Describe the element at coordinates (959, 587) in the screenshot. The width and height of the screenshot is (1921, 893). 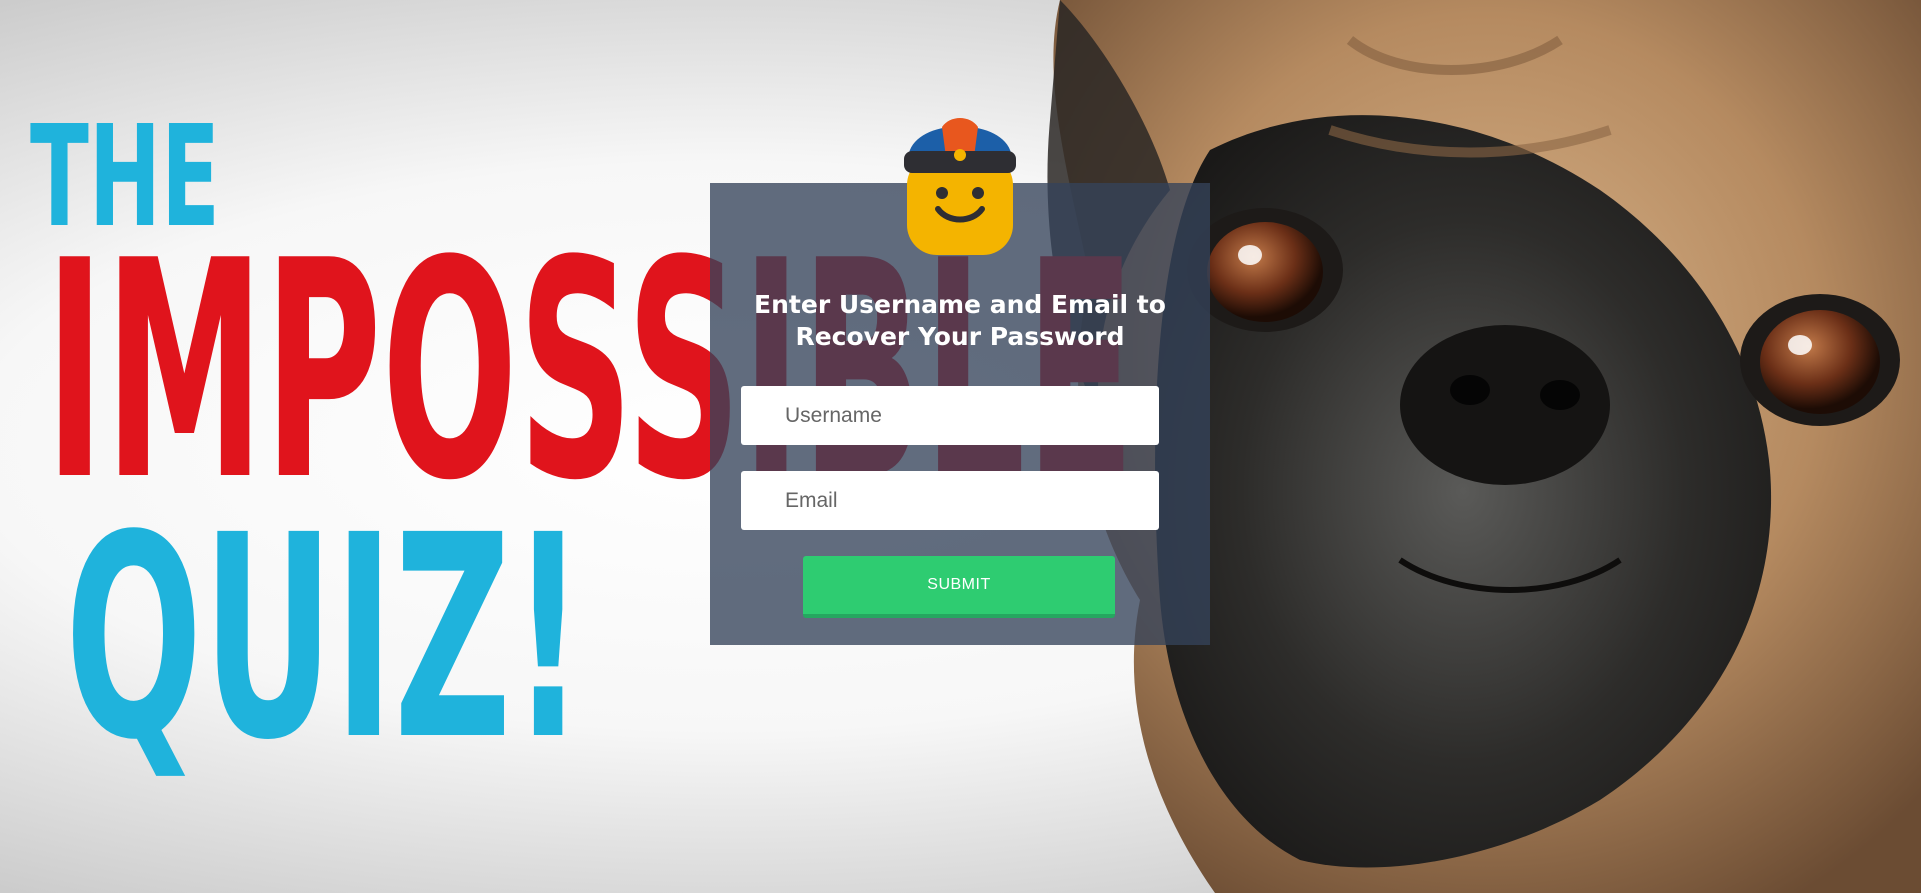
I see `submit-button: SUBMIT` at that location.